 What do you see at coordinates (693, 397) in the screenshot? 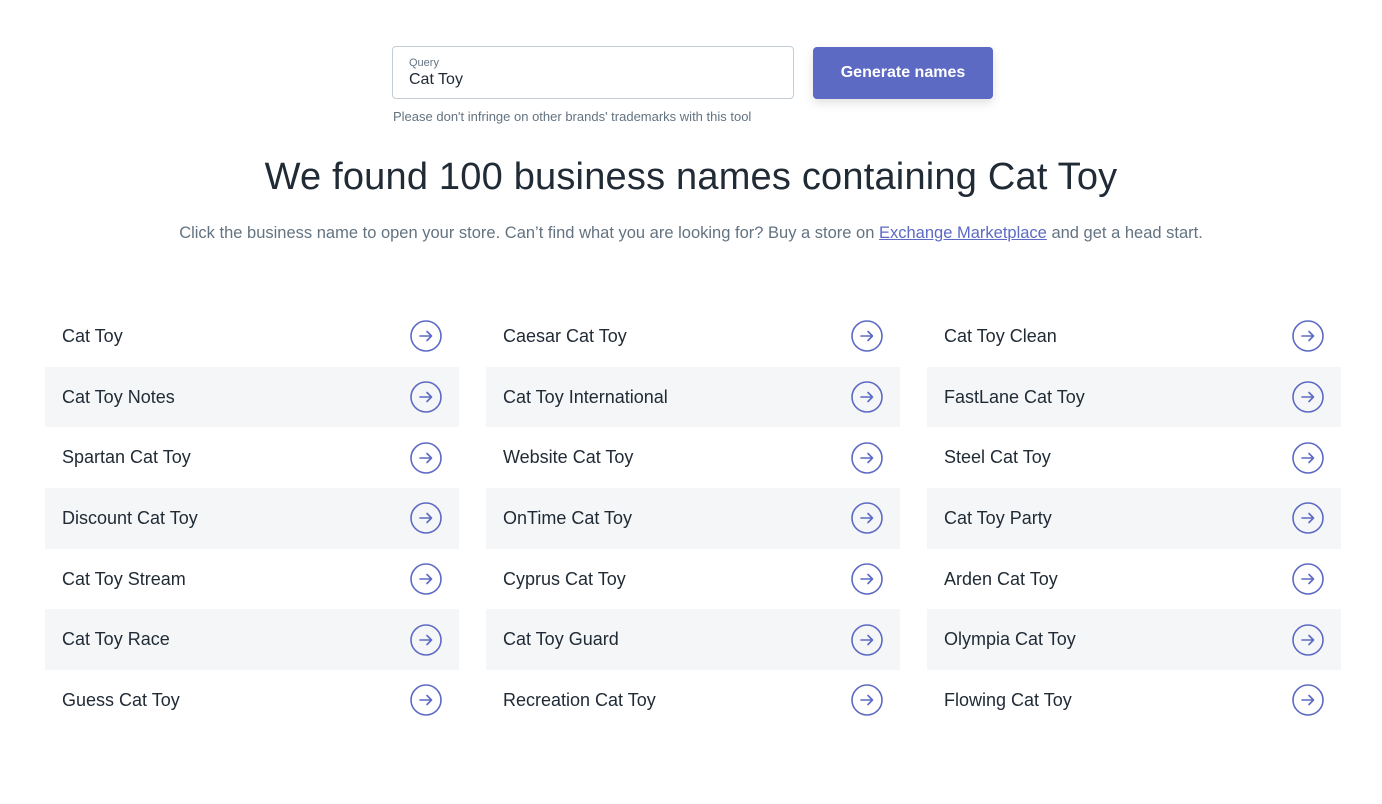
I see `business-name-item: Cat Toy International` at bounding box center [693, 397].